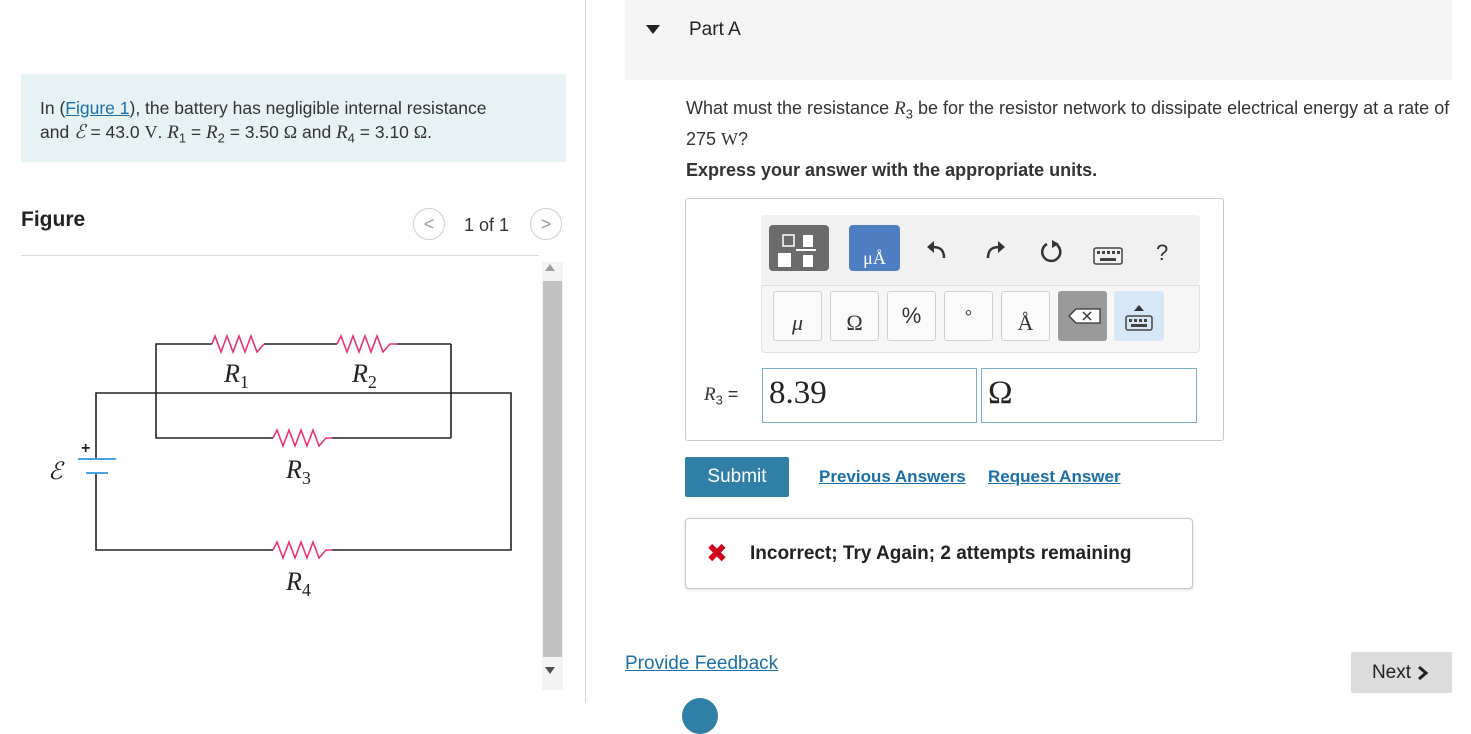 The height and width of the screenshot is (734, 1471). I want to click on backspace-icon, so click(1084, 316).